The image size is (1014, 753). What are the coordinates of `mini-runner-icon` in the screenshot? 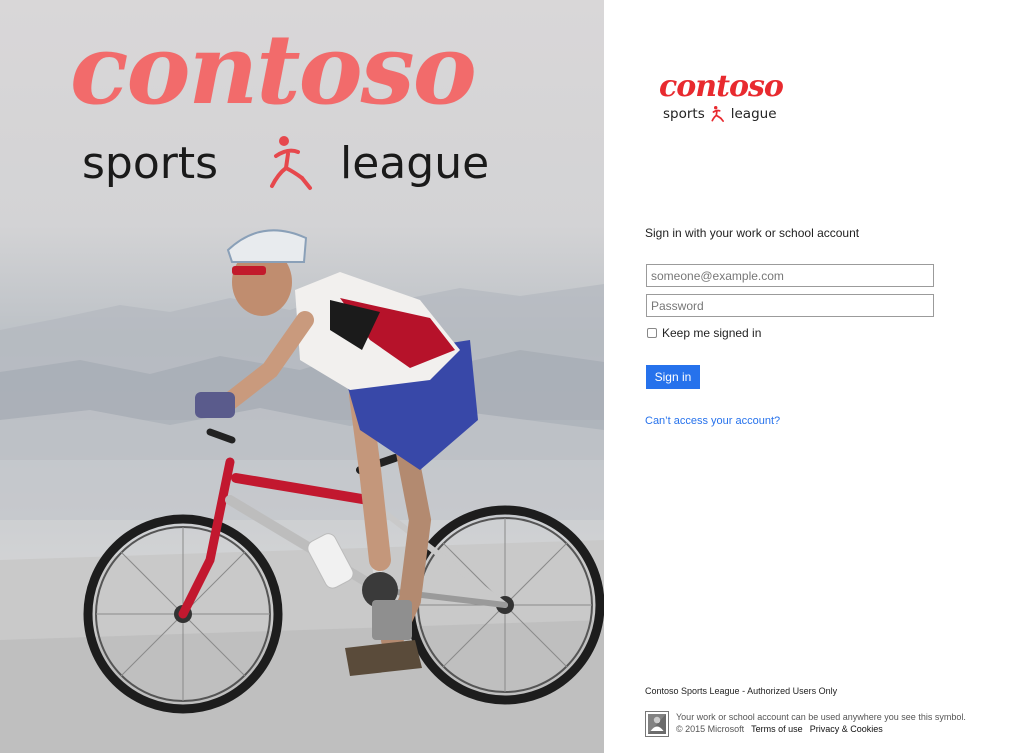 It's located at (718, 114).